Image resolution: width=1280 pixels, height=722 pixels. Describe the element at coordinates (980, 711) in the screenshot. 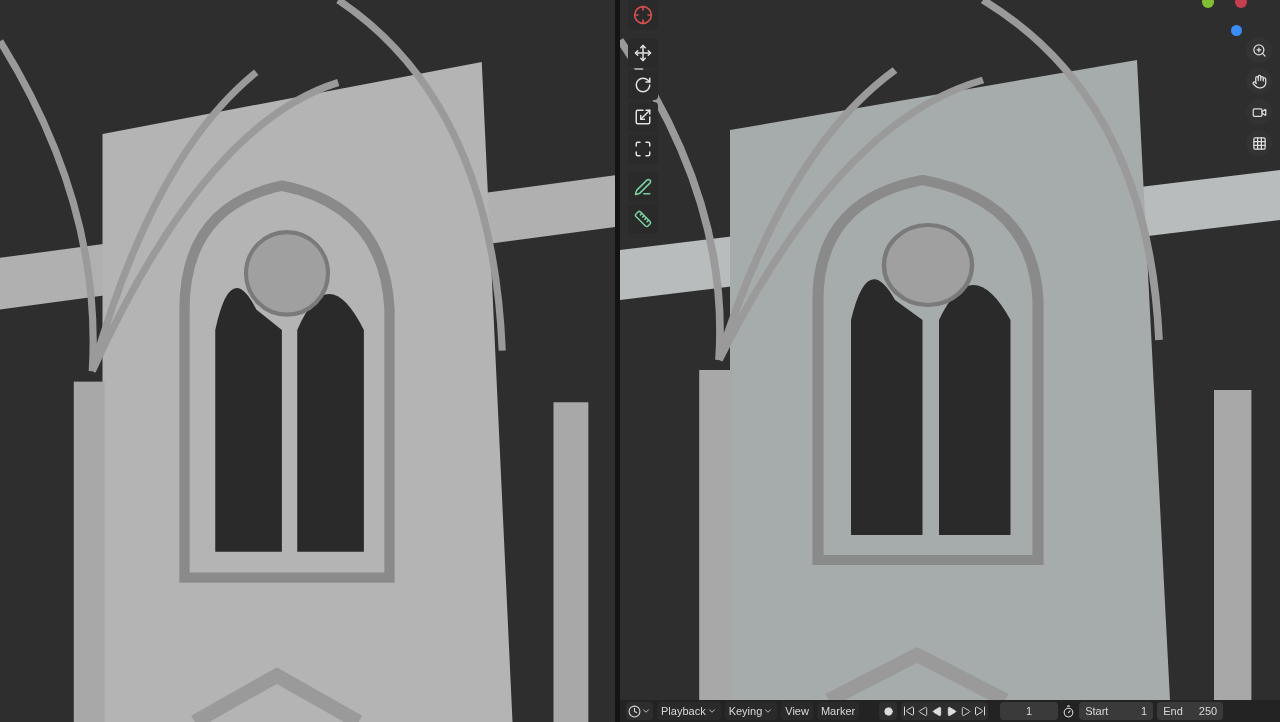

I see `jump-end-icon` at that location.